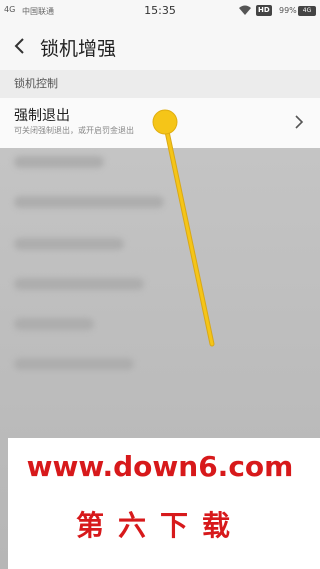  What do you see at coordinates (264, 10) in the screenshot?
I see `hd-badge: HD` at bounding box center [264, 10].